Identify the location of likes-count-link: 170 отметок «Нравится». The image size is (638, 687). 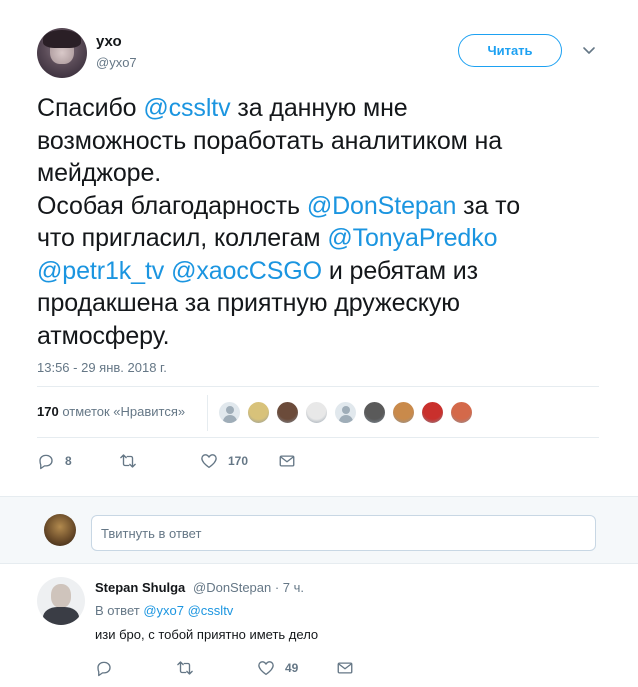
(111, 411).